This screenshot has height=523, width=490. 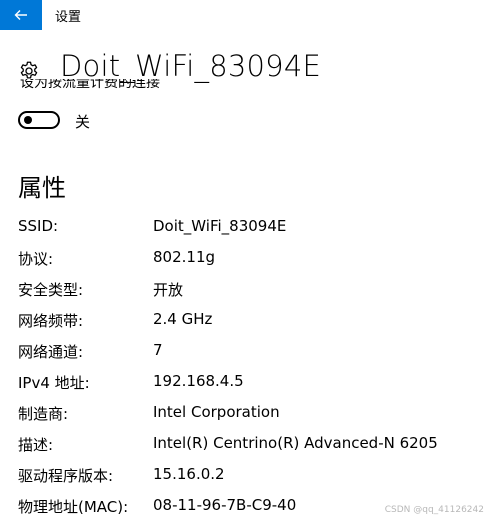 What do you see at coordinates (51, 321) in the screenshot?
I see `property-label: 网络频带:` at bounding box center [51, 321].